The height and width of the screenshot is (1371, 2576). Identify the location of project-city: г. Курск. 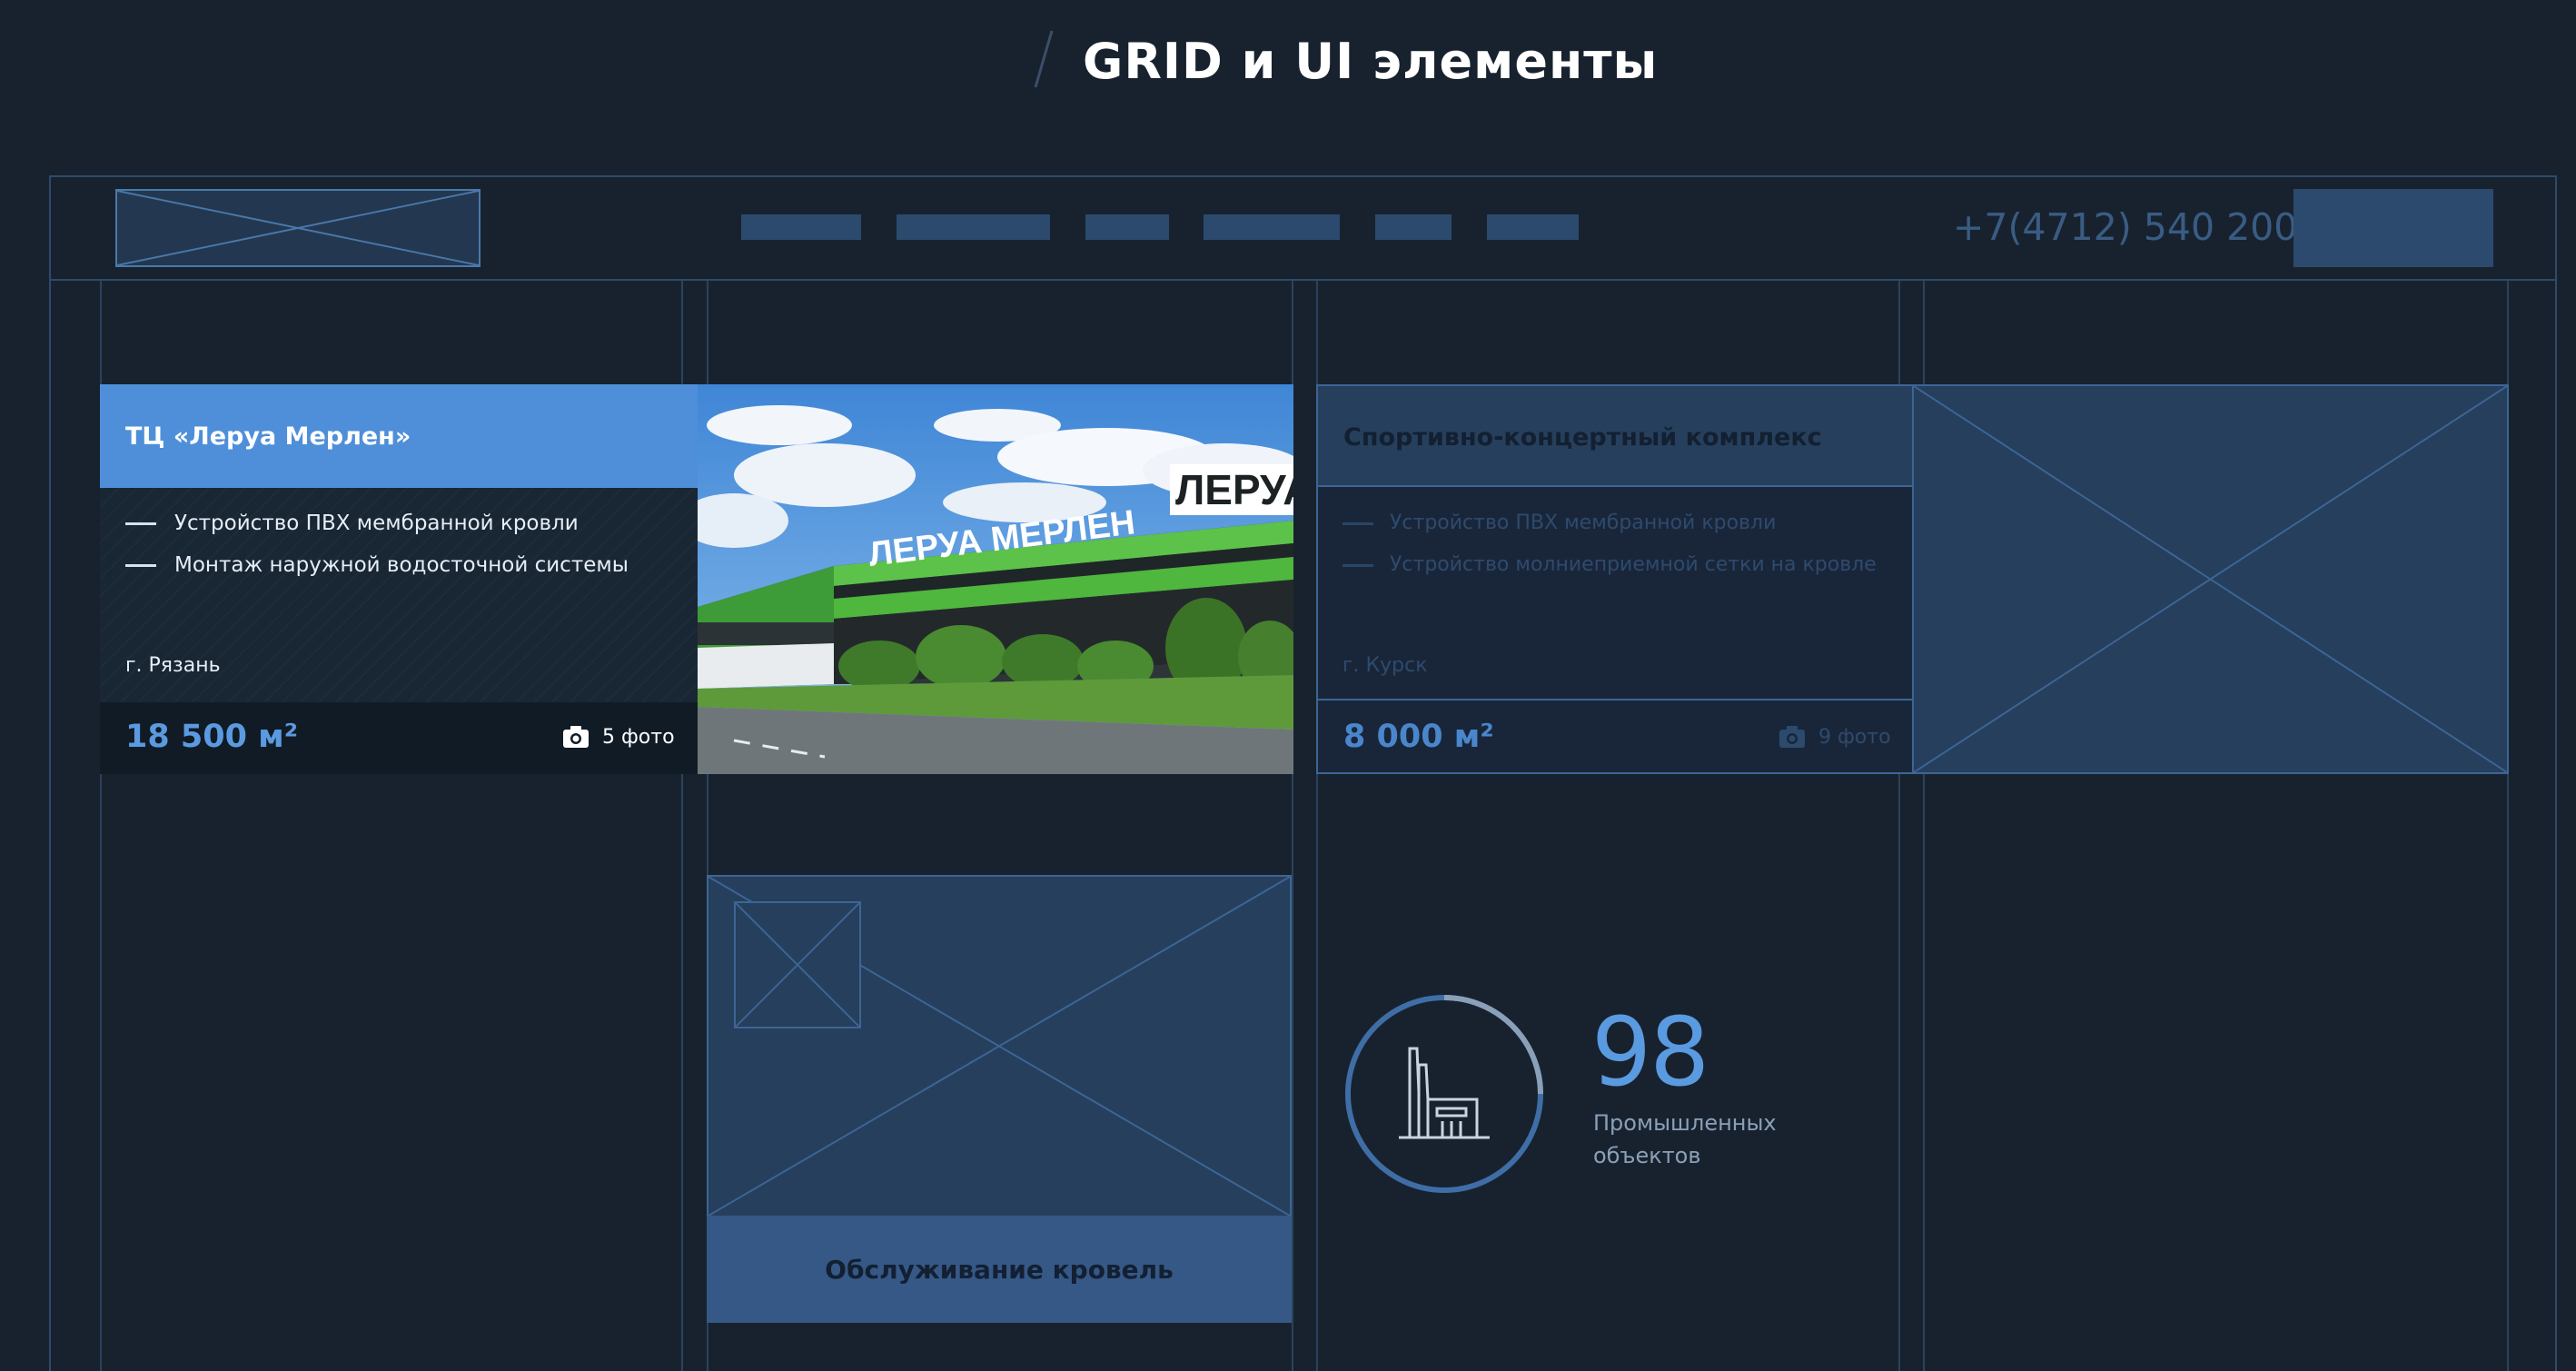
(1385, 666).